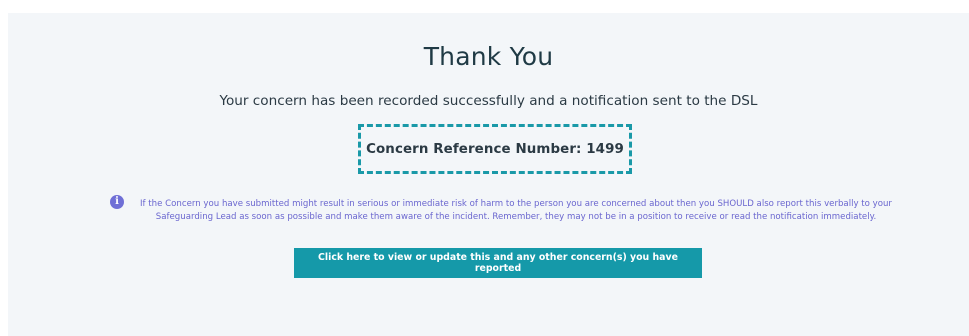  What do you see at coordinates (117, 202) in the screenshot?
I see `info-circle-icon: i` at bounding box center [117, 202].